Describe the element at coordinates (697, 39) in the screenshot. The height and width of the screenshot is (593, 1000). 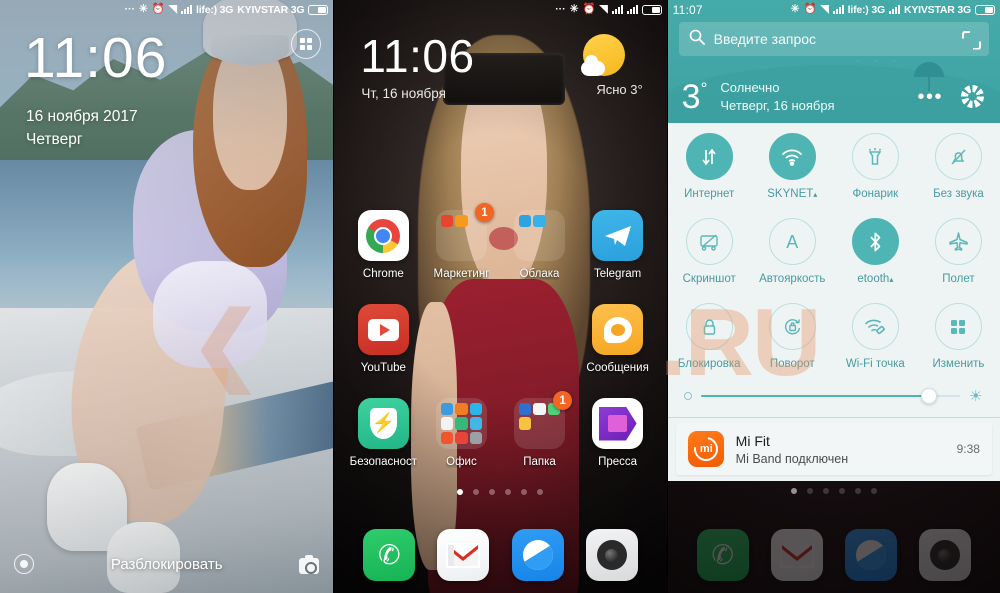
I see `search-icon` at that location.